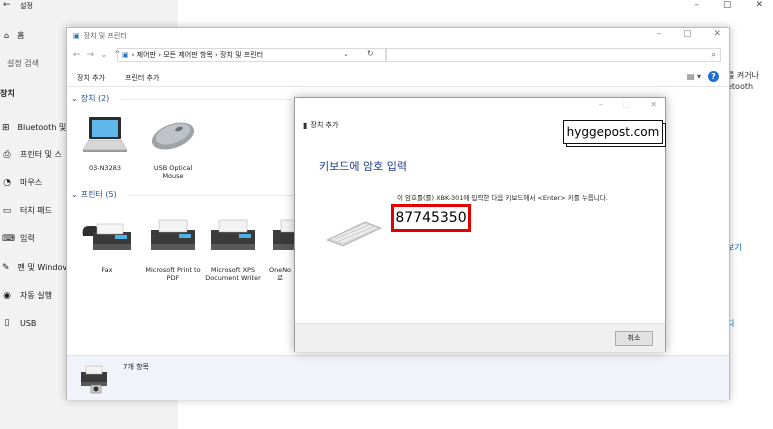 The height and width of the screenshot is (429, 773). Describe the element at coordinates (105, 134) in the screenshot. I see `laptop-icon` at that location.